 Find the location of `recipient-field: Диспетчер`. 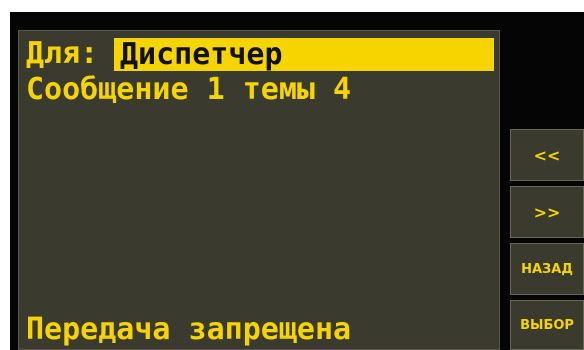

recipient-field: Диспетчер is located at coordinates (304, 54).